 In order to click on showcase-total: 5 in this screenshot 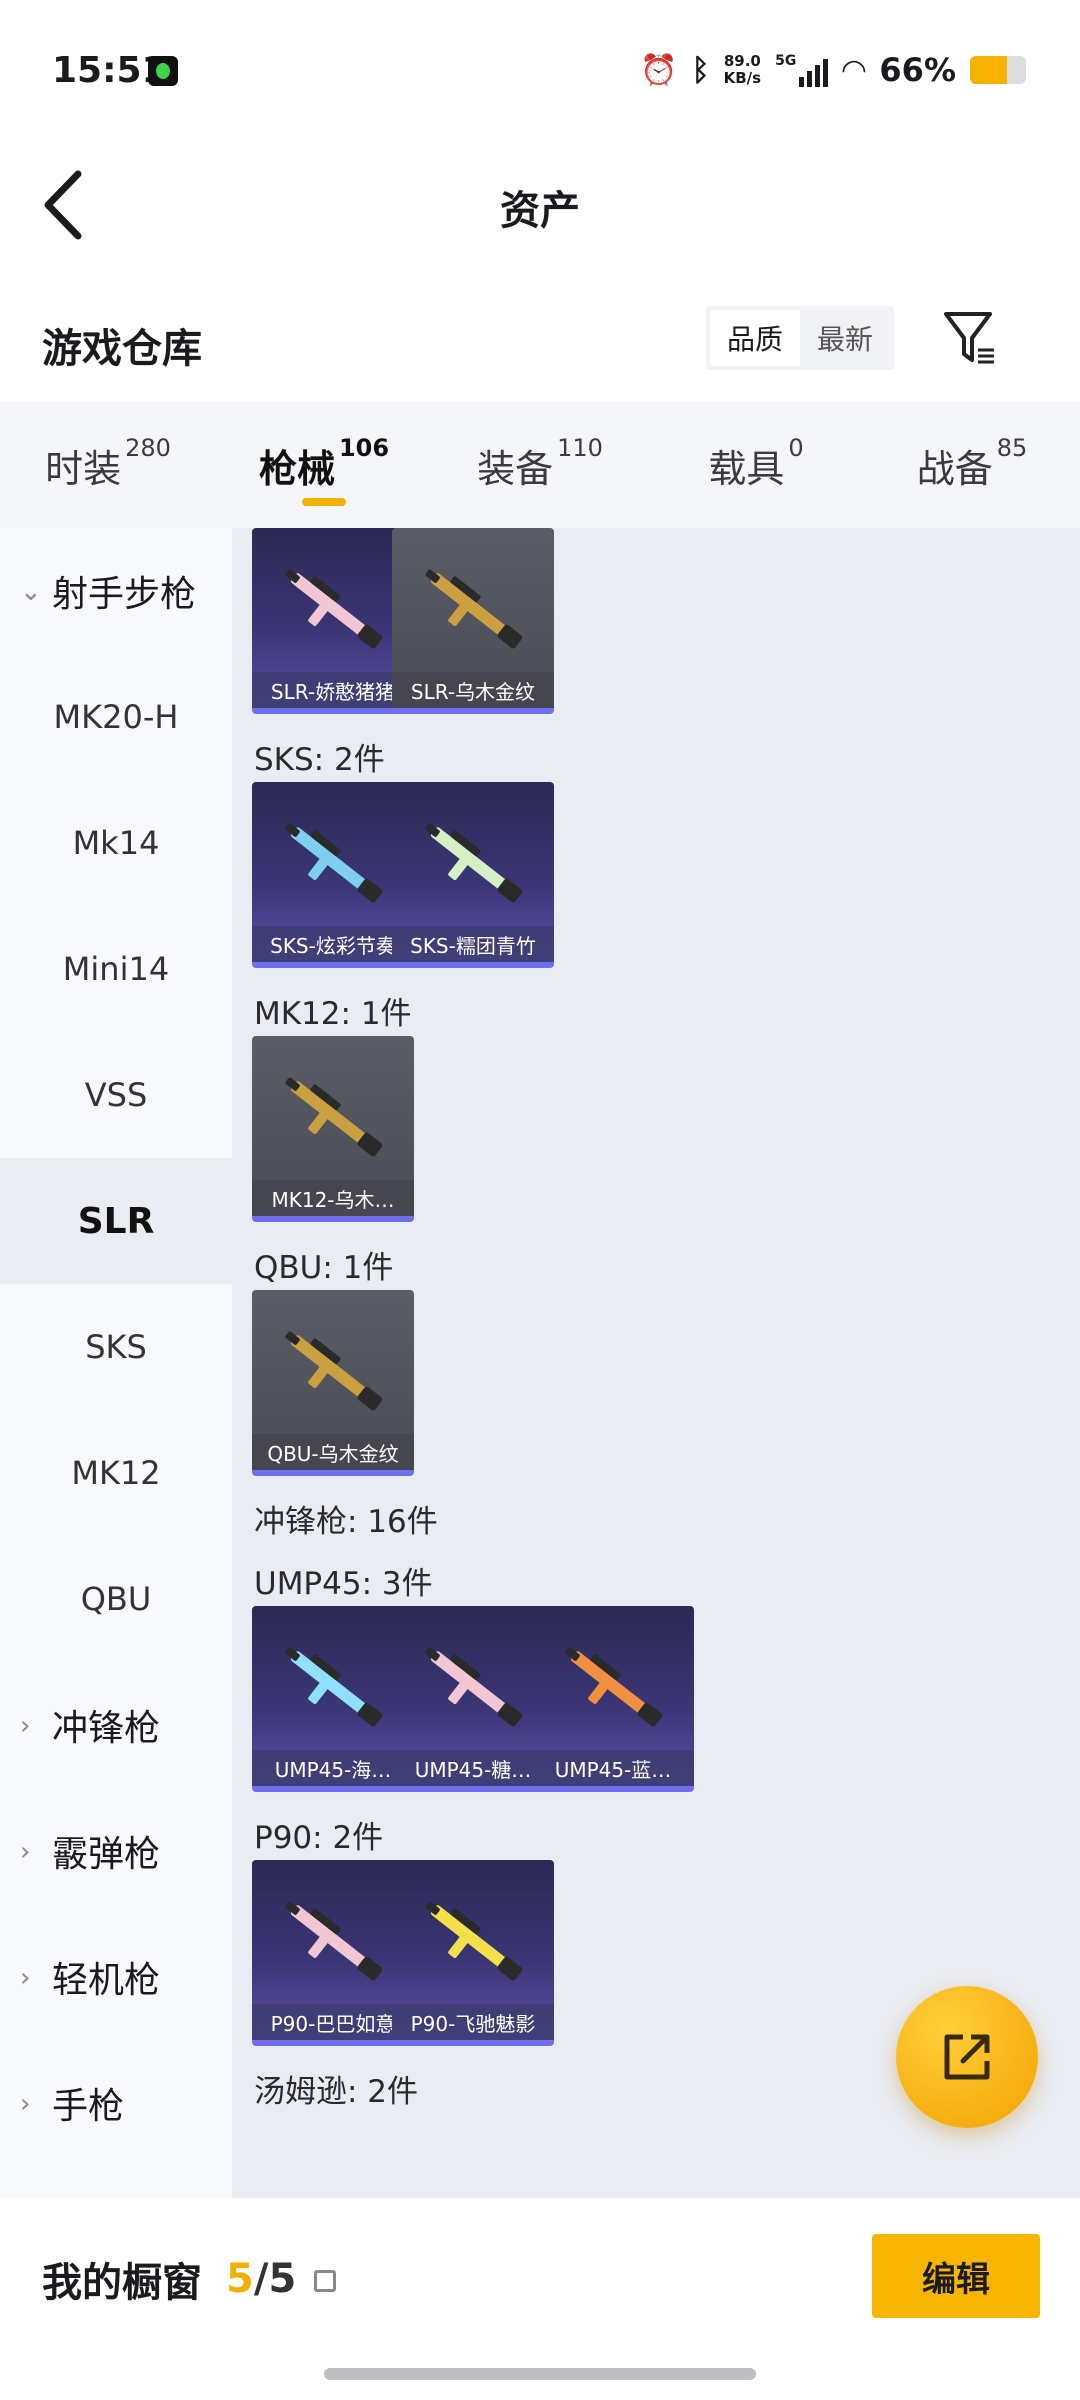, I will do `click(282, 2279)`.